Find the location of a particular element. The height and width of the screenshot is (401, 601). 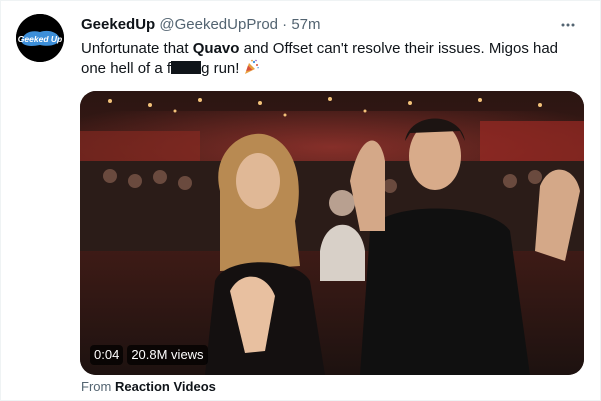

video-views: 20.8M views is located at coordinates (167, 355).